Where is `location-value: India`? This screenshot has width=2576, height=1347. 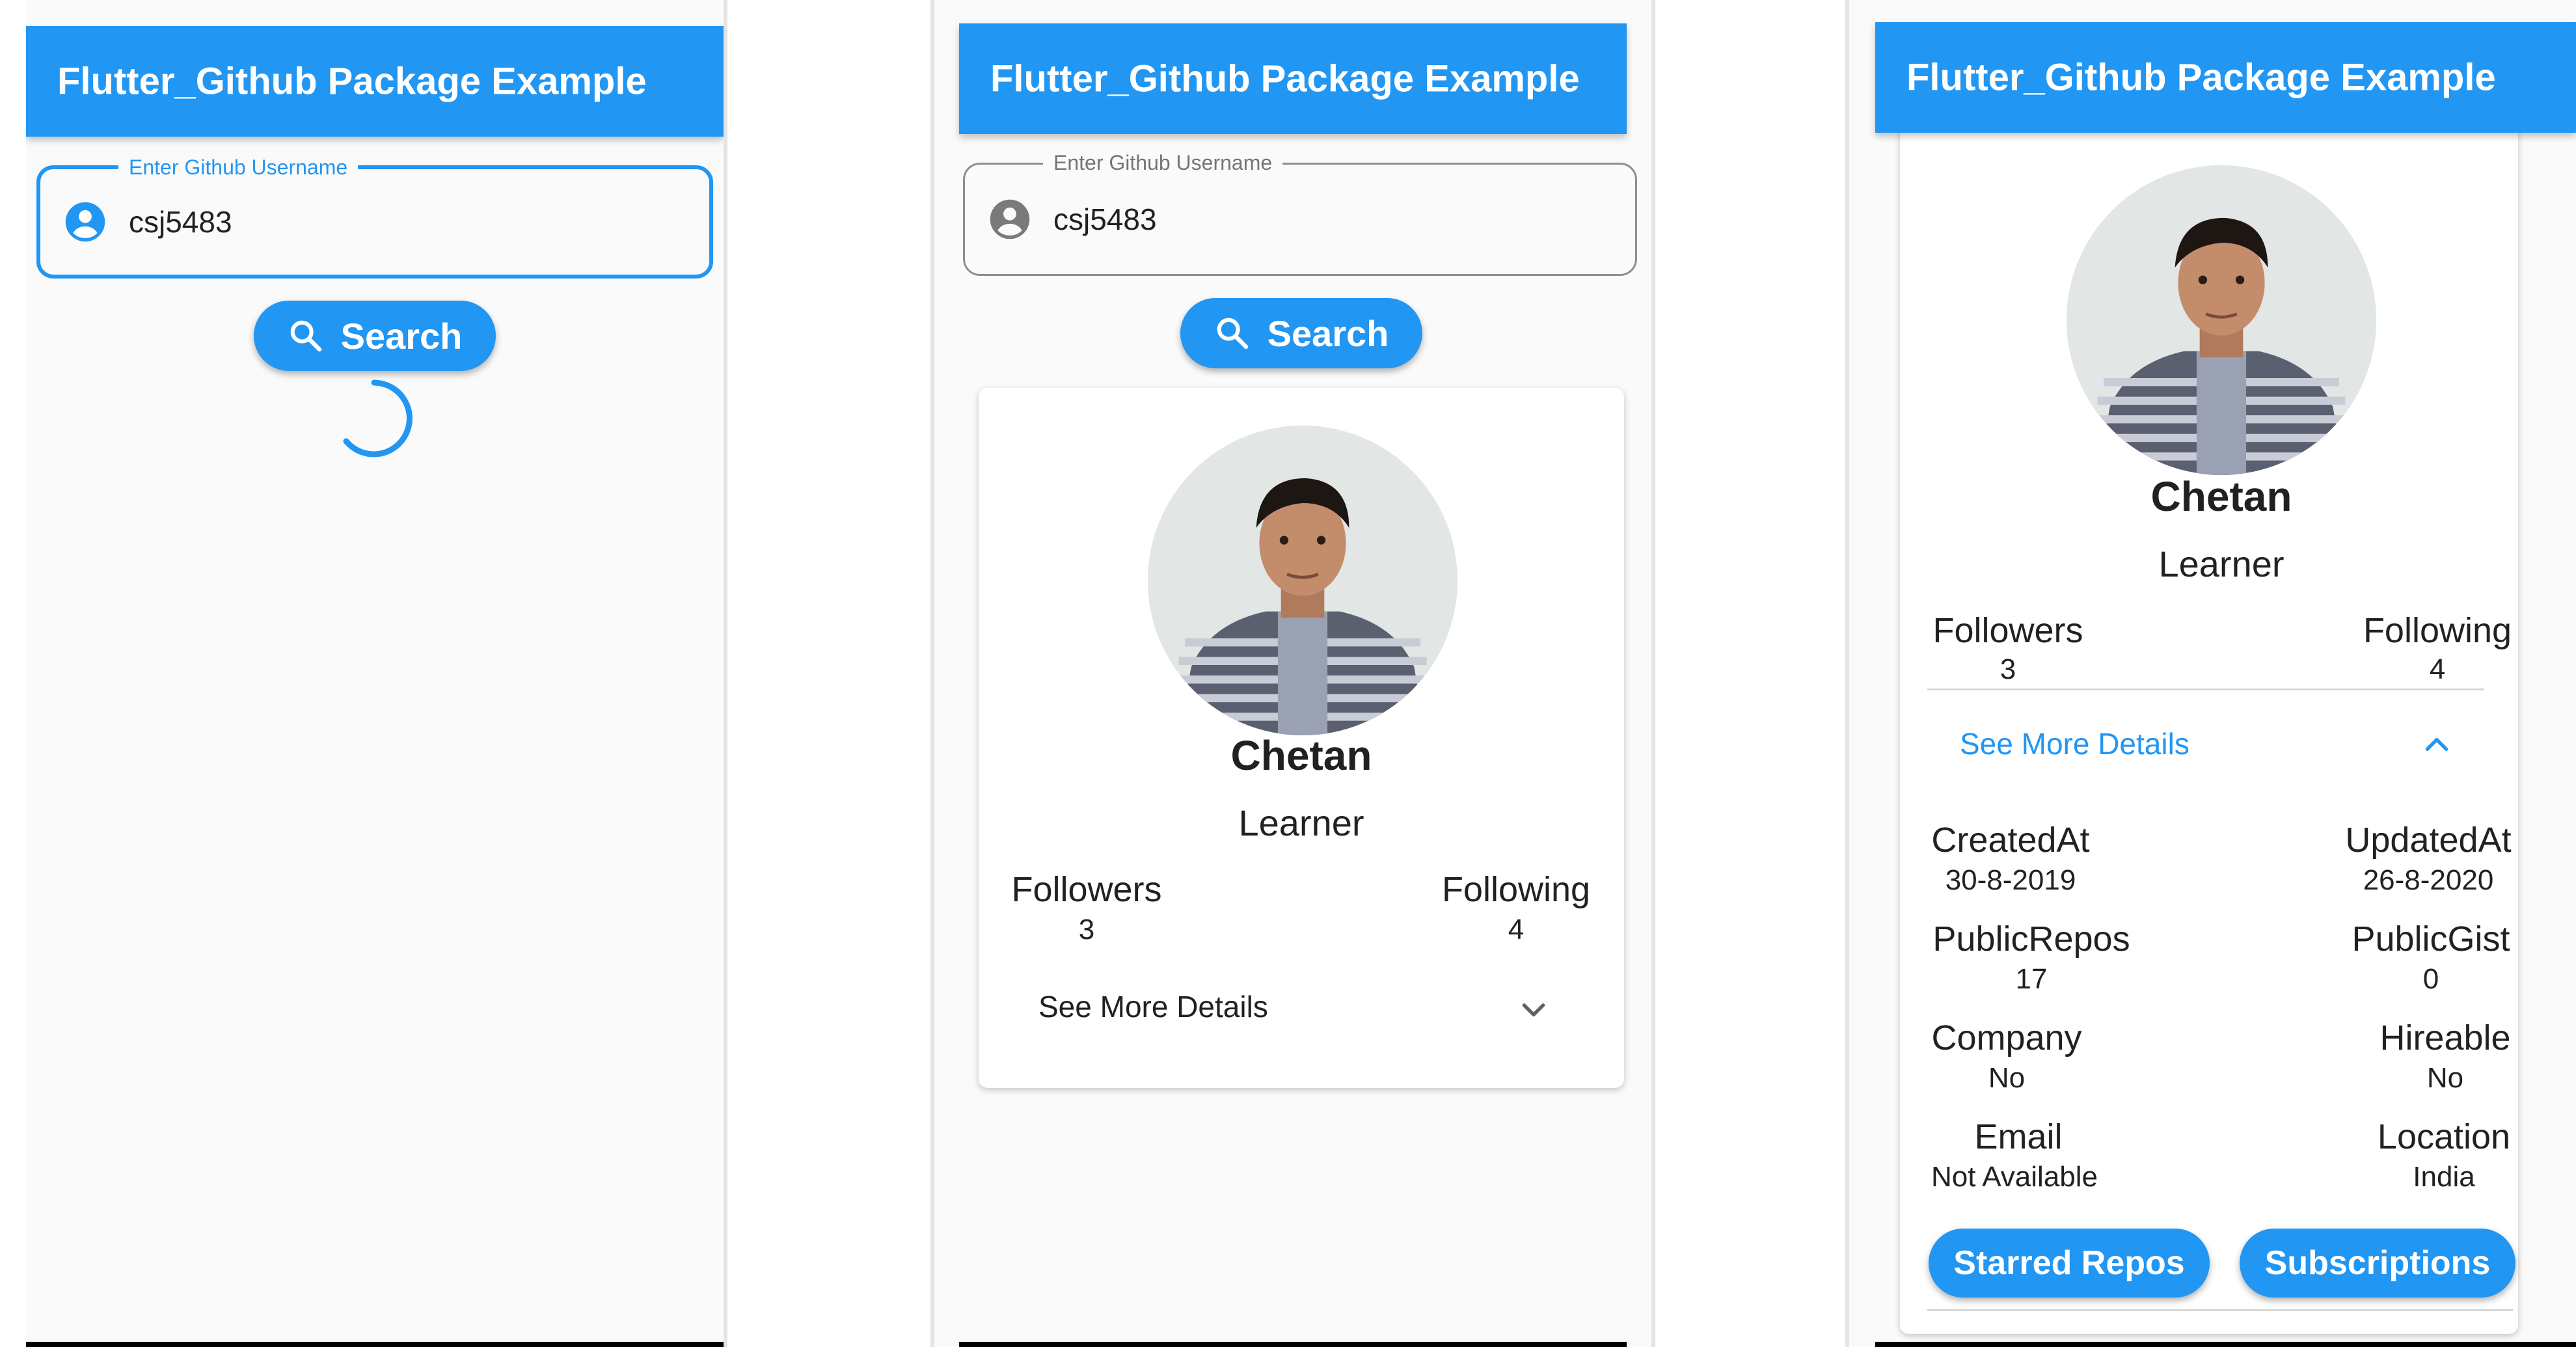 location-value: India is located at coordinates (2444, 1177).